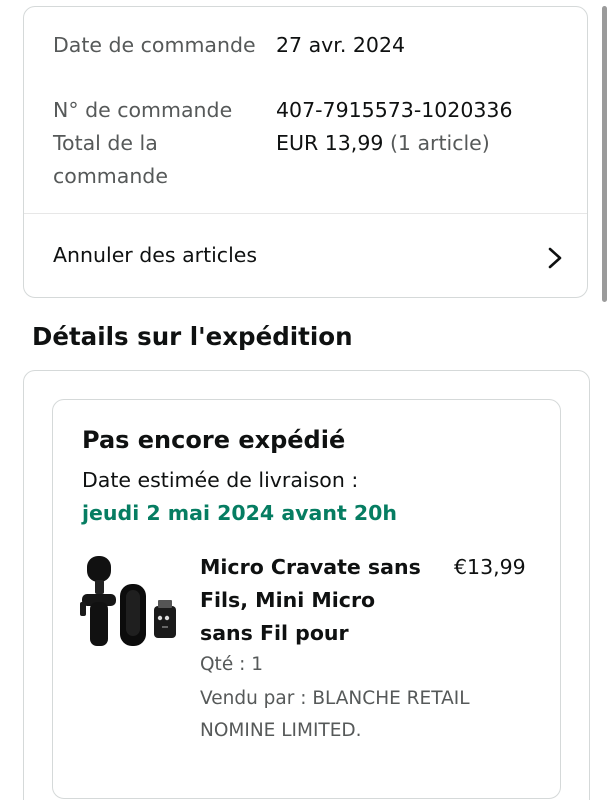 This screenshot has height=800, width=613. Describe the element at coordinates (330, 143) in the screenshot. I see `order-total-amount: EUR 13,99` at that location.